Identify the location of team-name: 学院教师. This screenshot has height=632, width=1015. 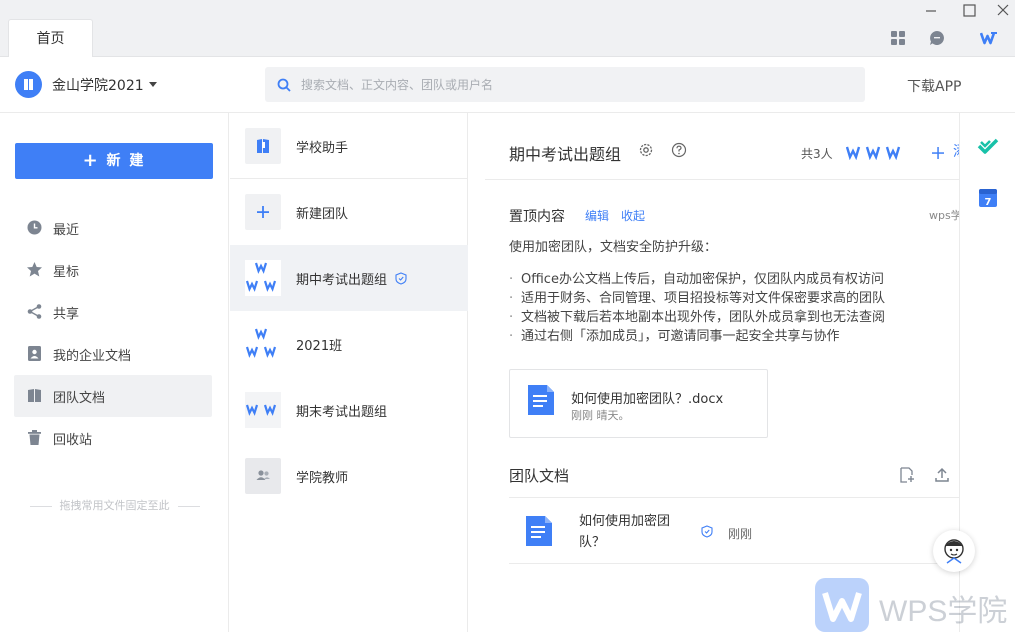
(322, 478).